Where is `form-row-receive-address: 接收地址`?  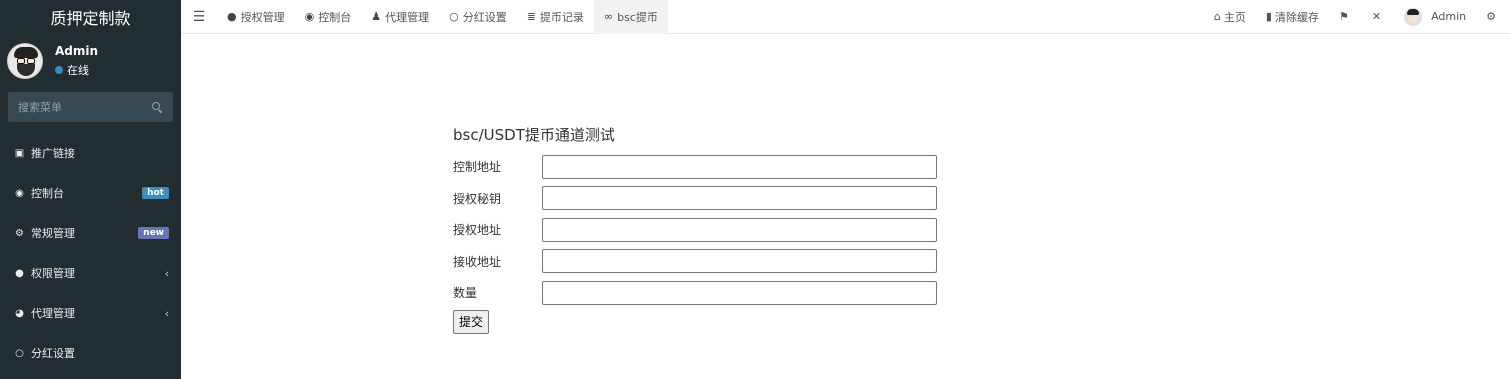
form-row-receive-address: 接收地址 is located at coordinates (695, 262).